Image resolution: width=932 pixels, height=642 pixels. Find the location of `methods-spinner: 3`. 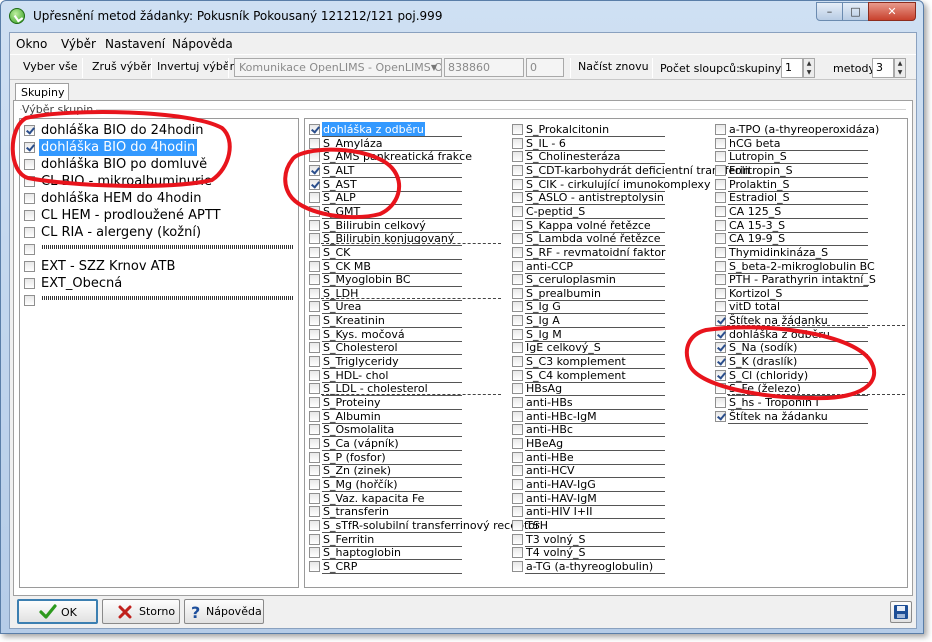

methods-spinner: 3 is located at coordinates (883, 68).